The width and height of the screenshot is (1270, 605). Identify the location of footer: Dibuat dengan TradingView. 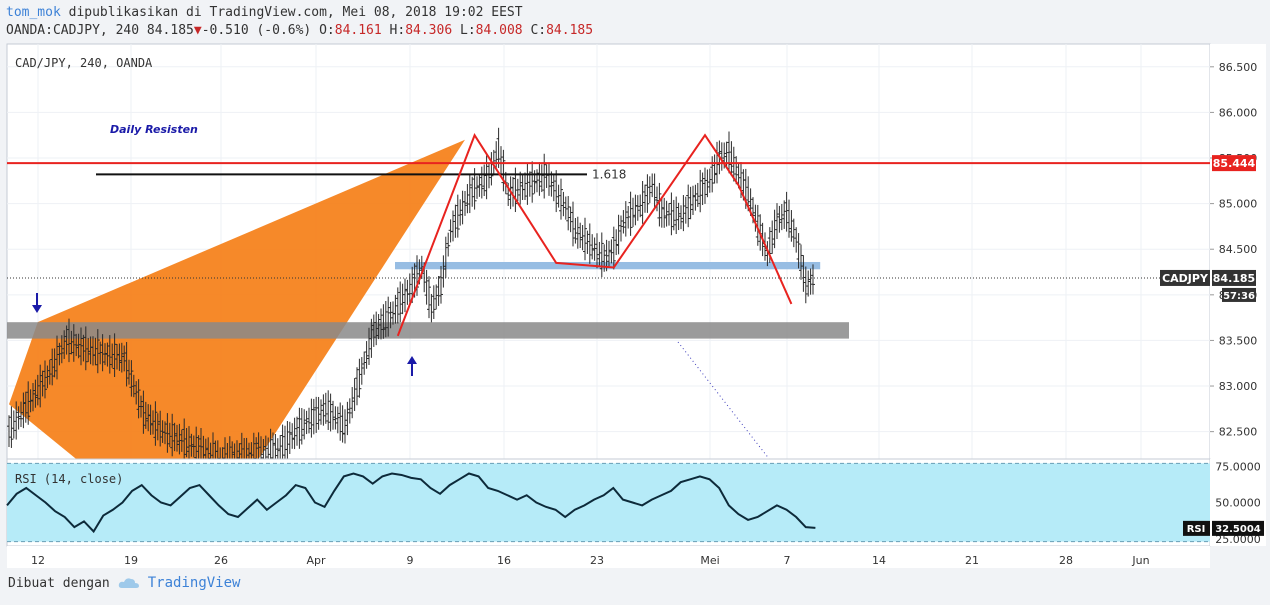
(124, 583).